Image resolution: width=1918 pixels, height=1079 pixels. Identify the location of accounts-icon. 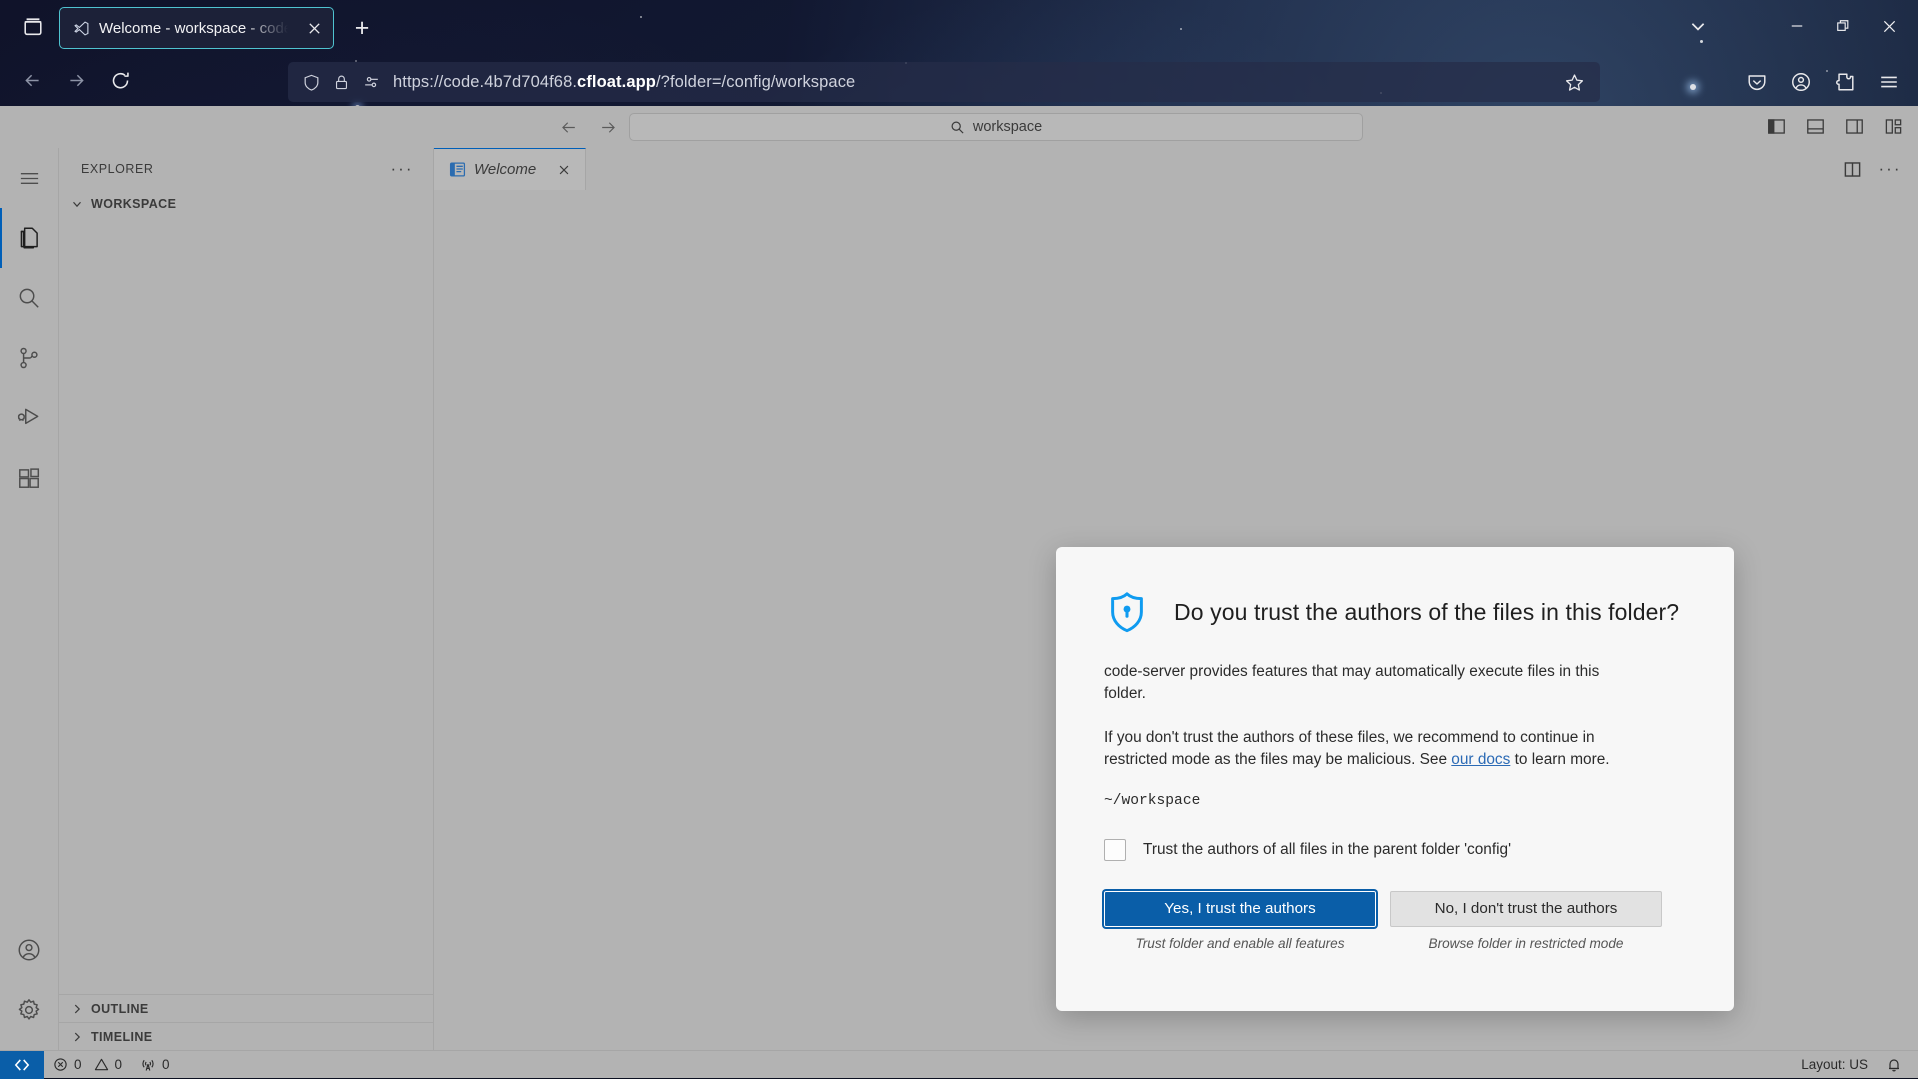
(29, 950).